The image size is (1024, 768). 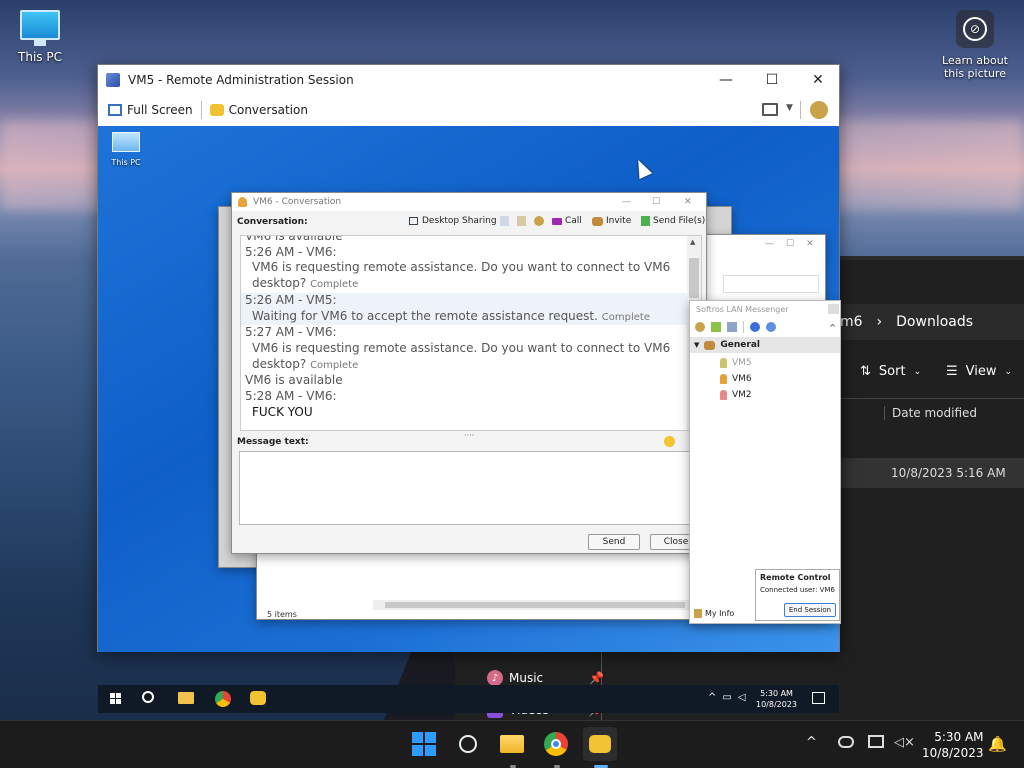 I want to click on inner-date: 10/8/2023, so click(x=777, y=704).